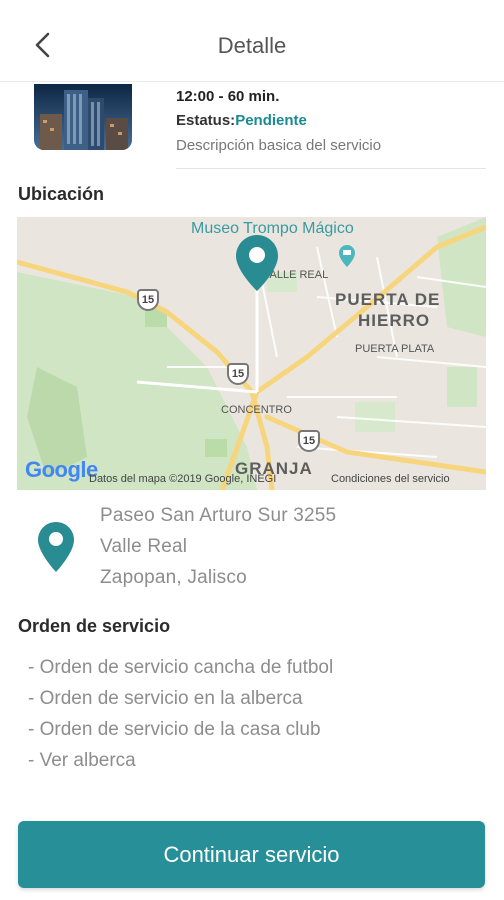 The width and height of the screenshot is (504, 900). What do you see at coordinates (144, 546) in the screenshot?
I see `address-neighborhood: Valle Real` at bounding box center [144, 546].